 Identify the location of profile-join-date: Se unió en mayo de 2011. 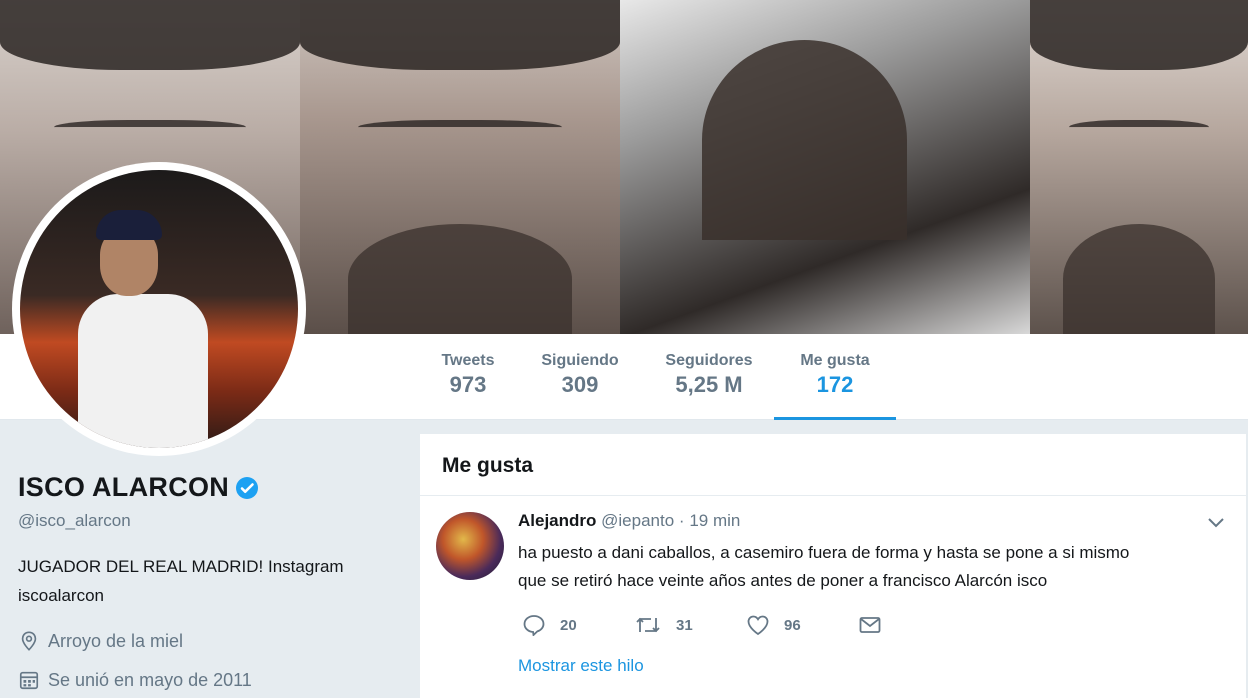
(135, 680).